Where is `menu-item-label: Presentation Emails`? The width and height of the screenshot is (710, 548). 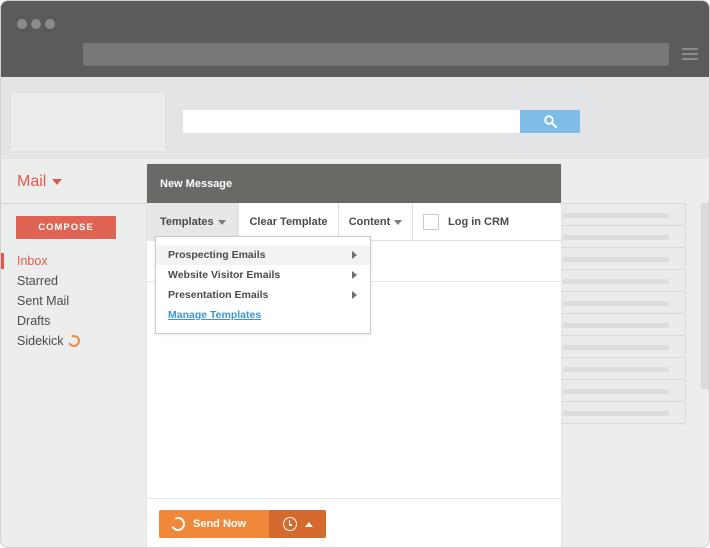 menu-item-label: Presentation Emails is located at coordinates (218, 295).